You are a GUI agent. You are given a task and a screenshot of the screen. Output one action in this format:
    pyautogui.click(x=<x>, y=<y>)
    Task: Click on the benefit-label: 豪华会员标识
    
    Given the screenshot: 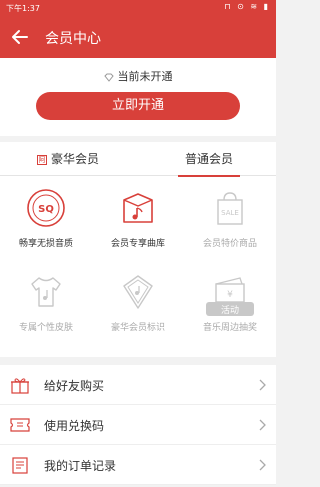 What is the action you would take?
    pyautogui.click(x=137, y=328)
    